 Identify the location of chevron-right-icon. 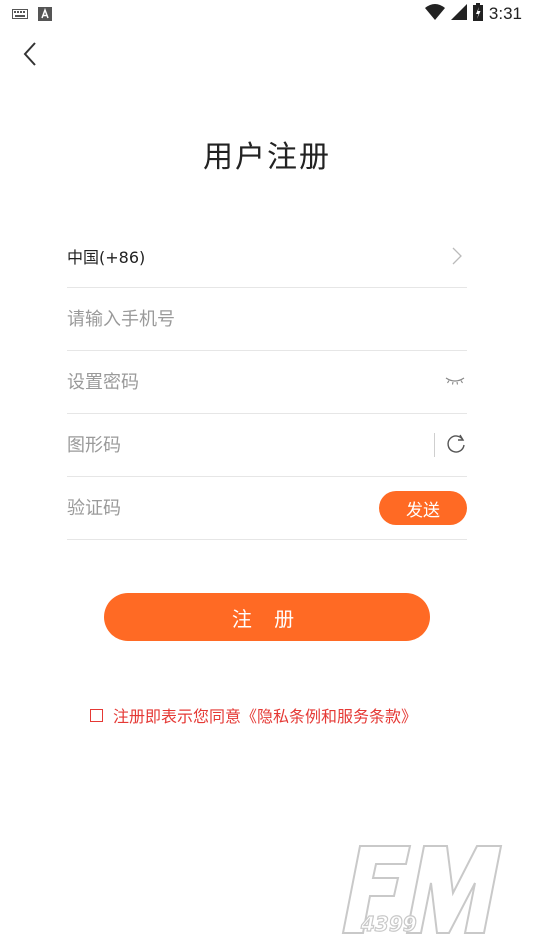
(457, 256).